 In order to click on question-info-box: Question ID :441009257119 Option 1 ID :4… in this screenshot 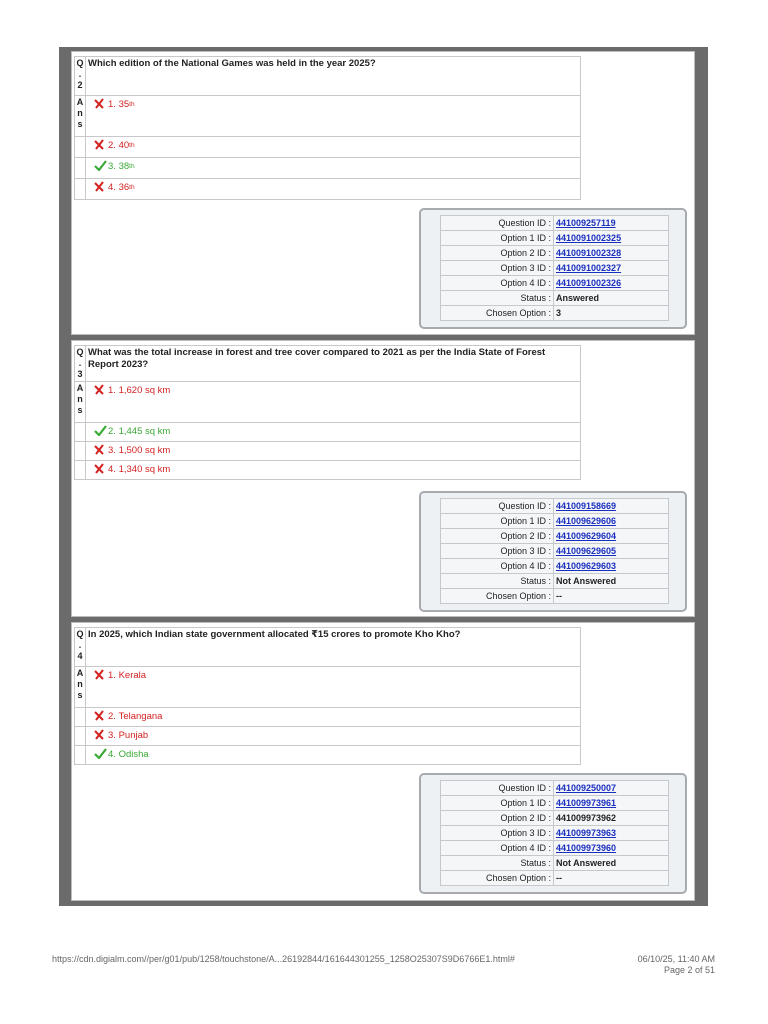, I will do `click(553, 268)`.